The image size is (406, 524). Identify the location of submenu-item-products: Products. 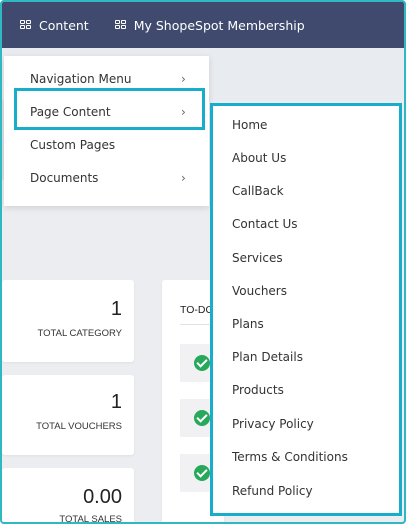
(258, 390).